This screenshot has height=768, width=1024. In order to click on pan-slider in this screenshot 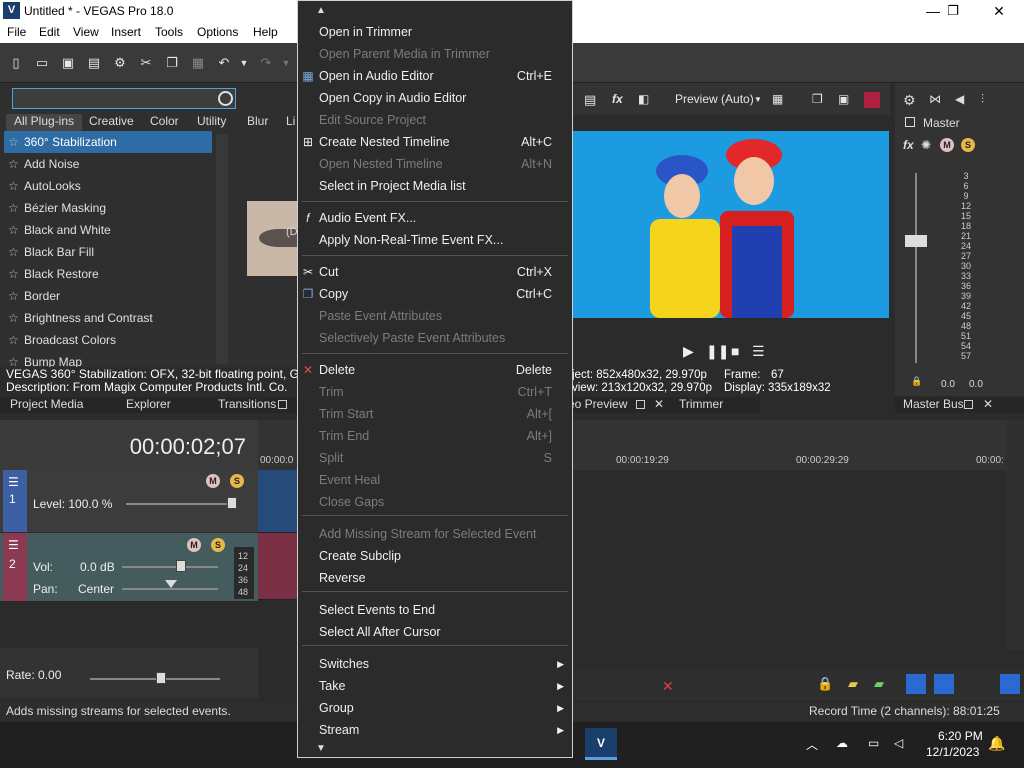, I will do `click(170, 589)`.